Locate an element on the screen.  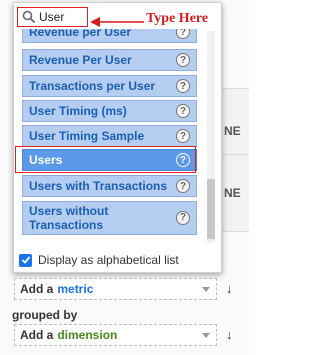
metric-item-user-timing-sample: User Timing Sample ? is located at coordinates (109, 136).